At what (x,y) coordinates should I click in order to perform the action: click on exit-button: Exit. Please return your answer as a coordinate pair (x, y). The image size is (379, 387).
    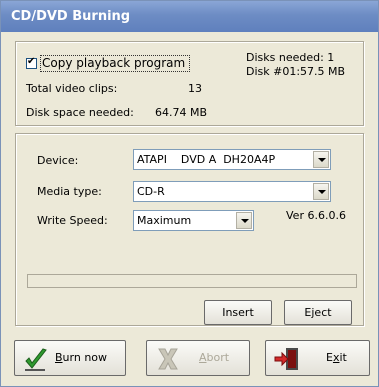
    Looking at the image, I should click on (317, 358).